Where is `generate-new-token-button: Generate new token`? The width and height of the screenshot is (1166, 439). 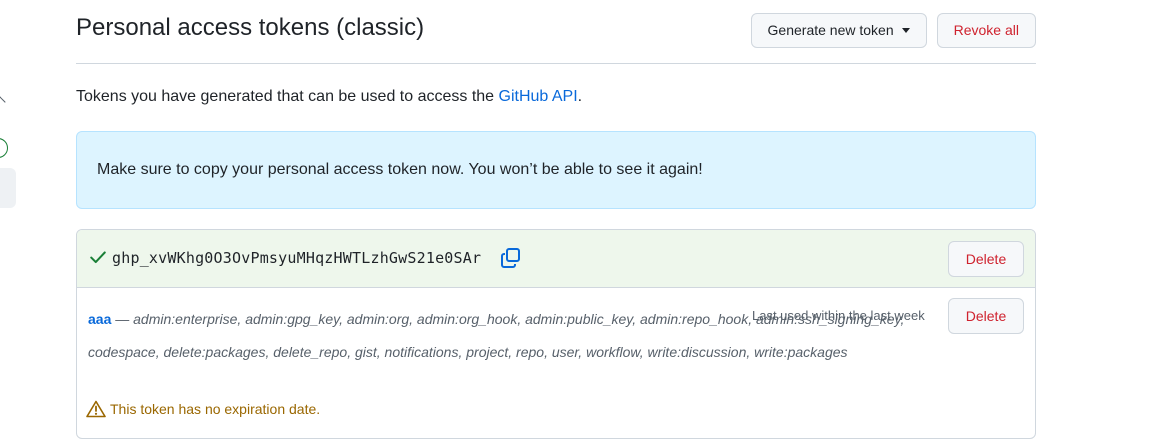 generate-new-token-button: Generate new token is located at coordinates (838, 30).